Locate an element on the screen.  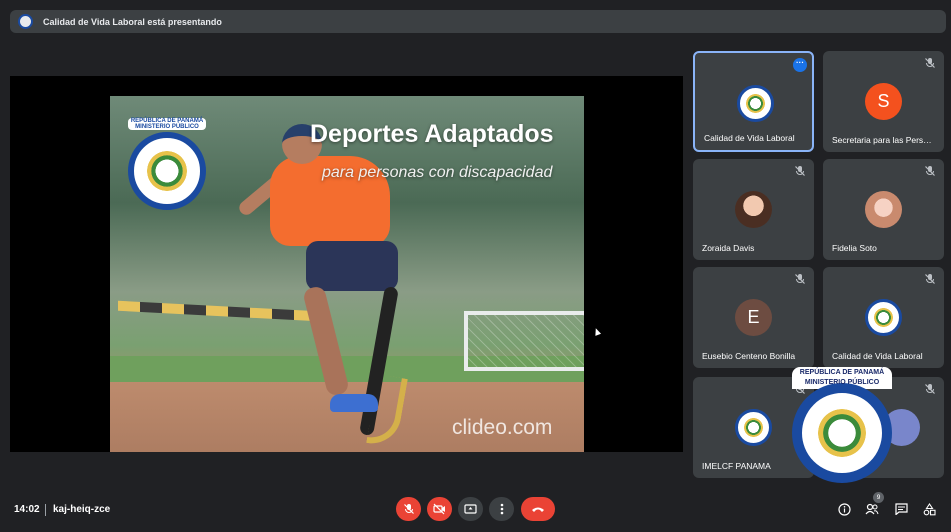
activities-icon is located at coordinates (929, 508).